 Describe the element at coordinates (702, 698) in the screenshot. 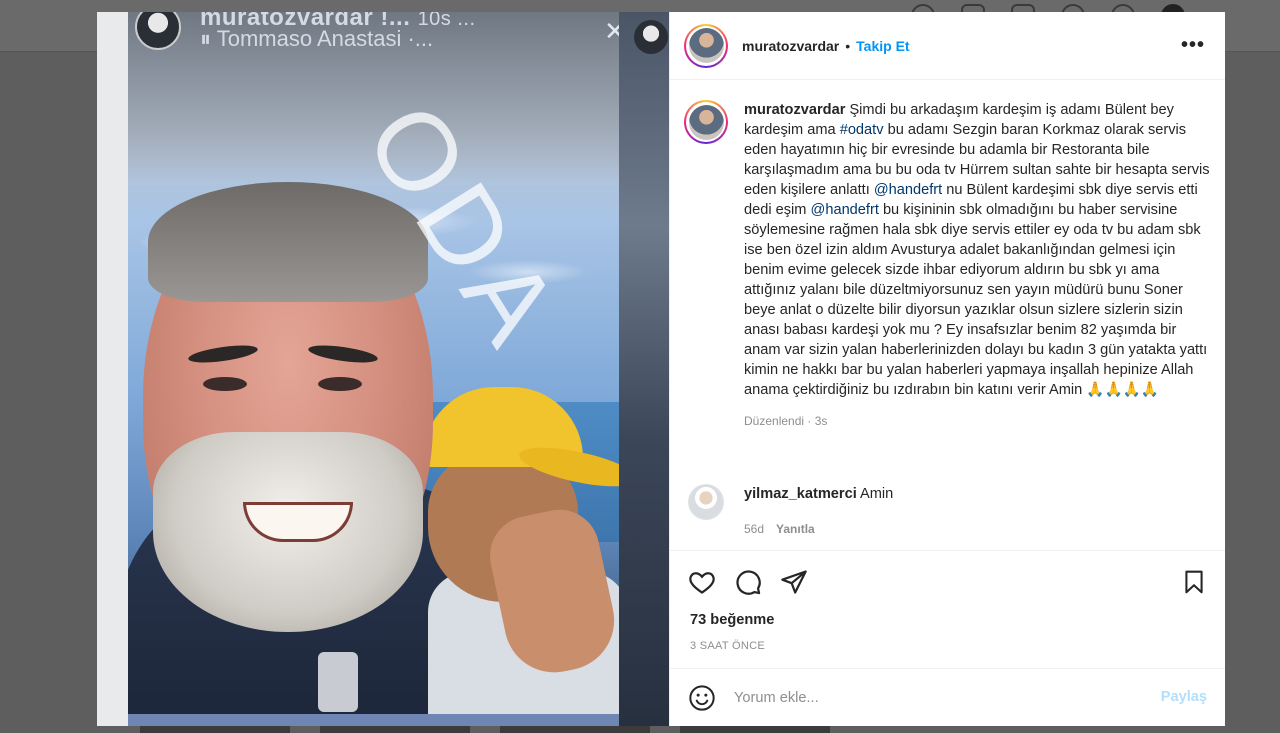

I see `emoji-smiley-icon` at that location.